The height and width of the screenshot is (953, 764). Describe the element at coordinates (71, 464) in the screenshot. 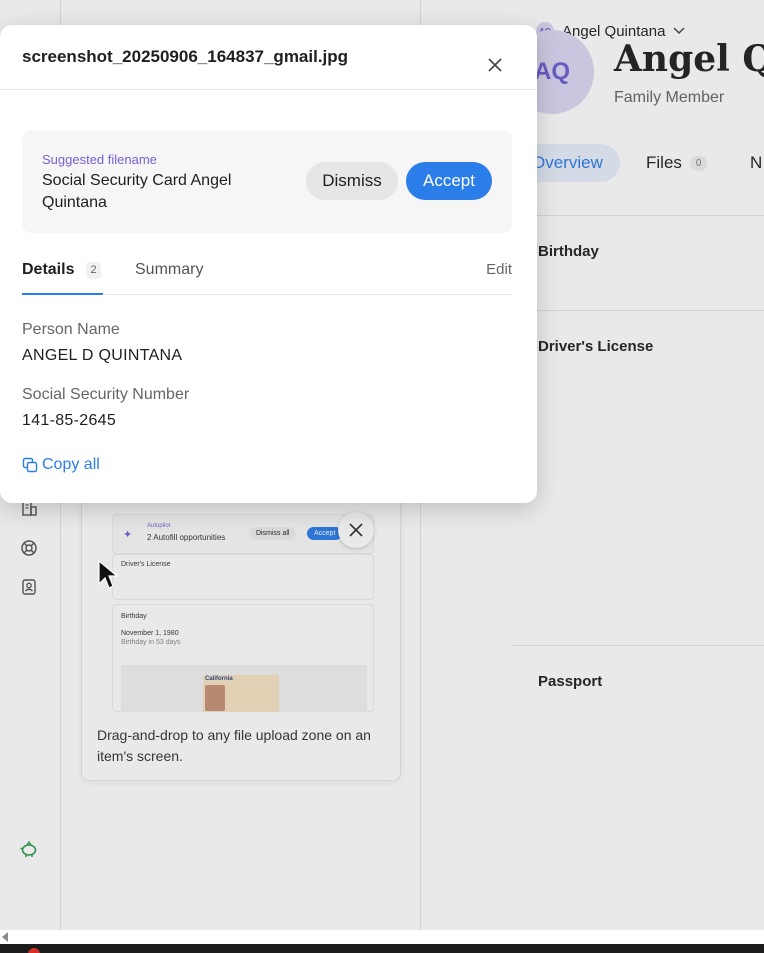

I see `copy-all-label: Copy all` at that location.